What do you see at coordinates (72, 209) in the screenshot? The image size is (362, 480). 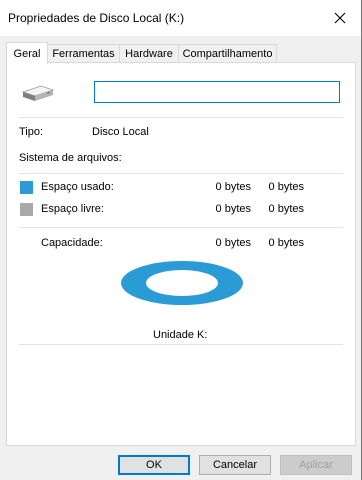 I see `free-space-label: Espaço livre:` at bounding box center [72, 209].